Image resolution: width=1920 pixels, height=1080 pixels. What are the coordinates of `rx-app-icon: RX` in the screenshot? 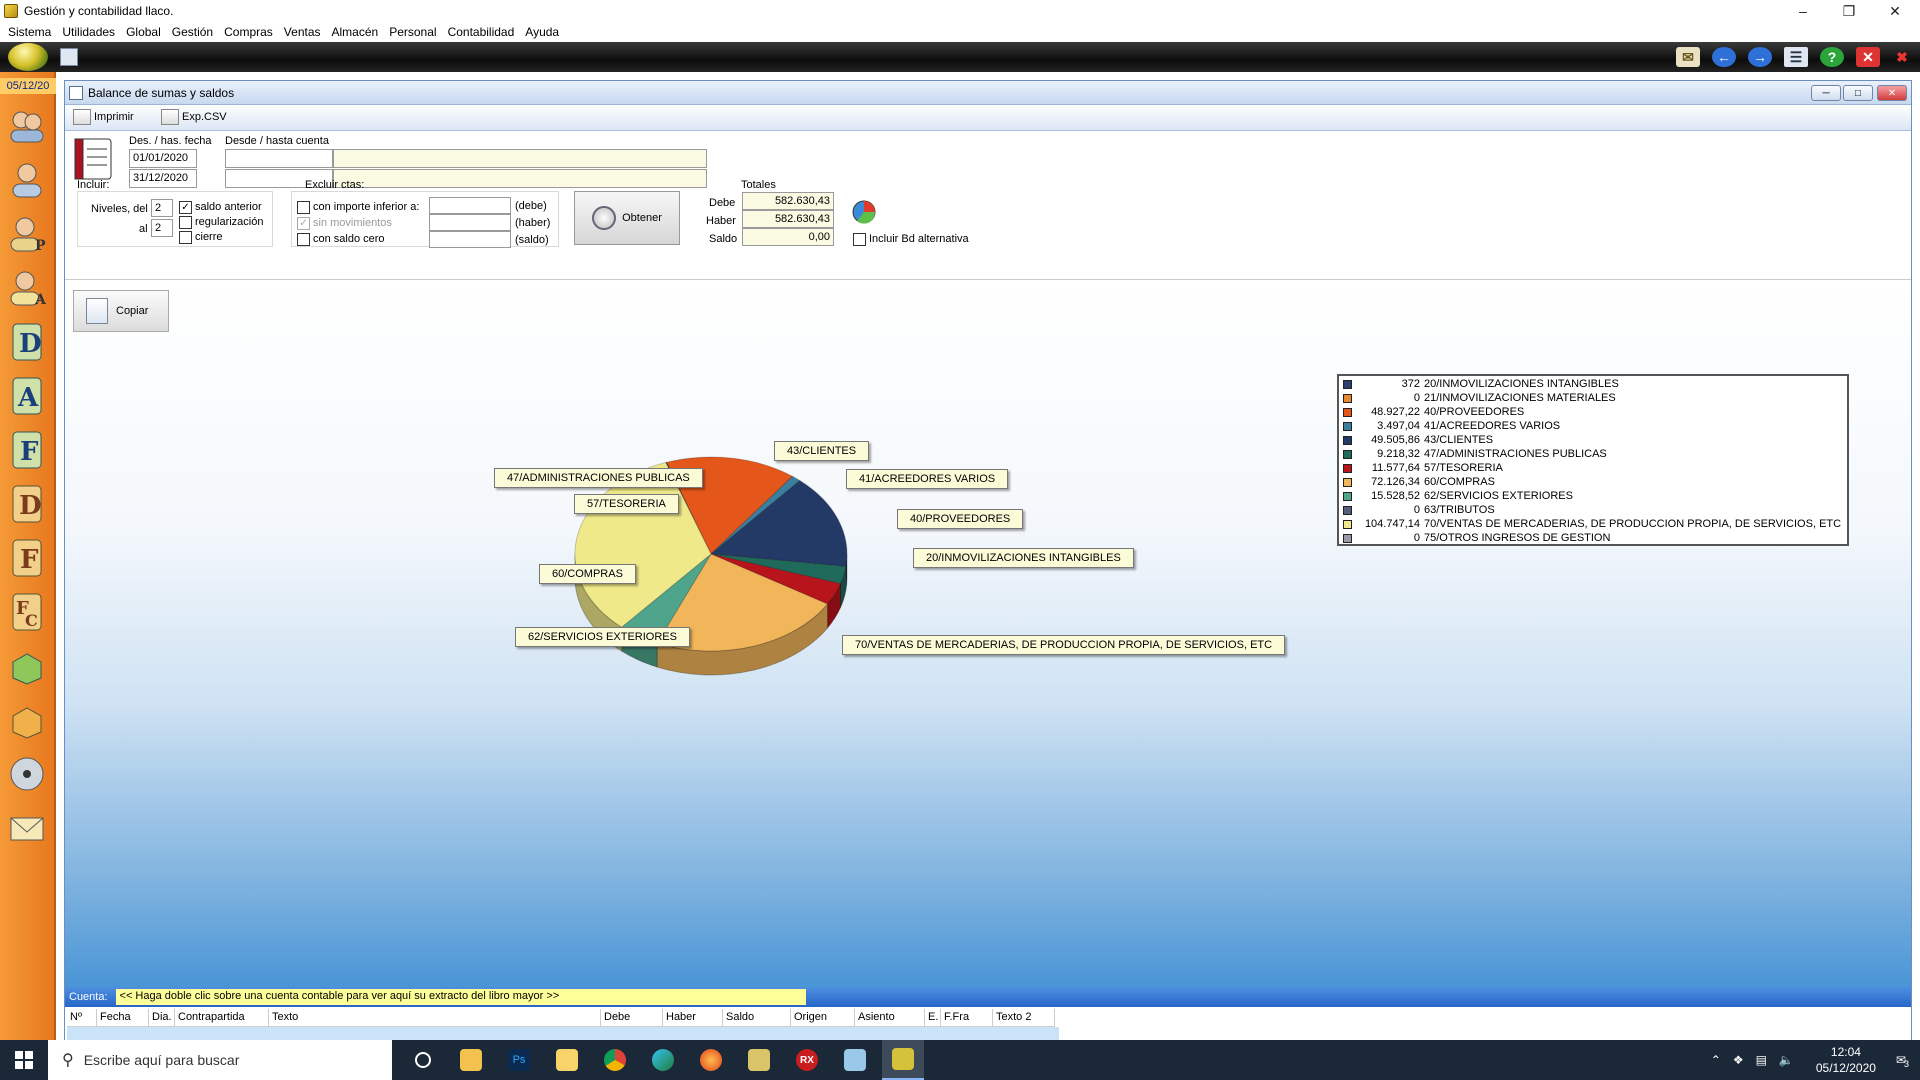 It's located at (807, 1060).